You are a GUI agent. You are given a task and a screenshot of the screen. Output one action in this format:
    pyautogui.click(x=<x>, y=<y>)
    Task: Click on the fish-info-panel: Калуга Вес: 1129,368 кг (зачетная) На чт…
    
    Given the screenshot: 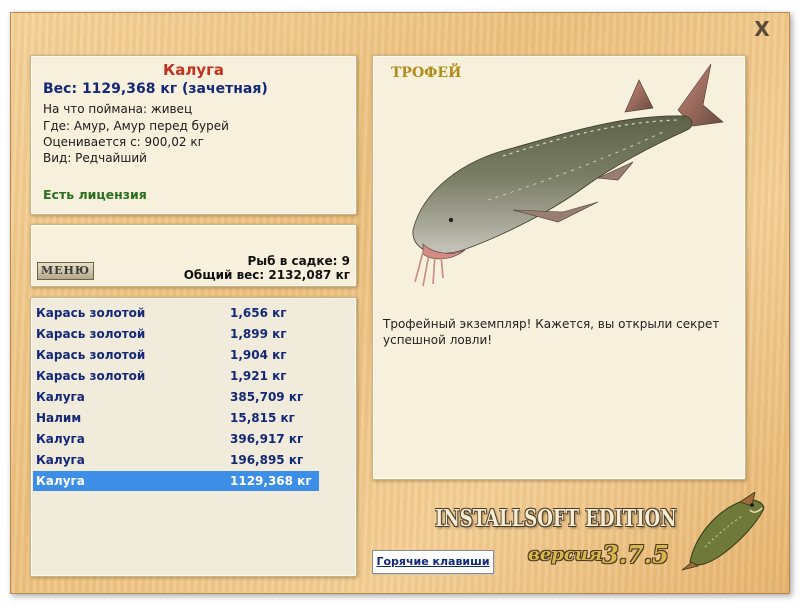 What is the action you would take?
    pyautogui.click(x=193, y=135)
    